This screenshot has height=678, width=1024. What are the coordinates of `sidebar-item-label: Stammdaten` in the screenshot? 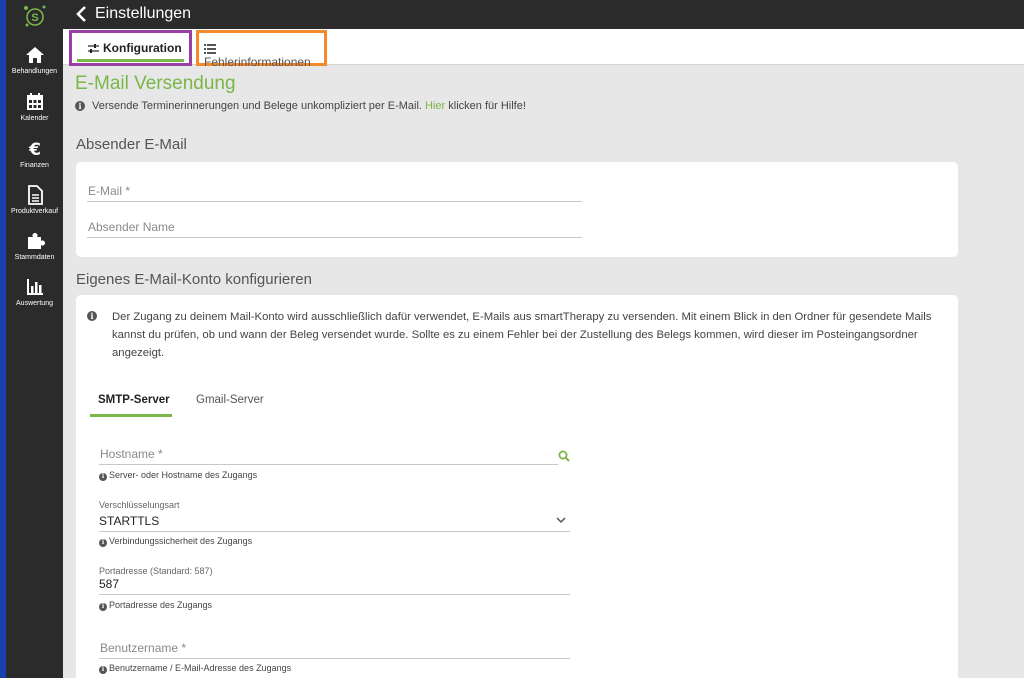 It's located at (34, 257).